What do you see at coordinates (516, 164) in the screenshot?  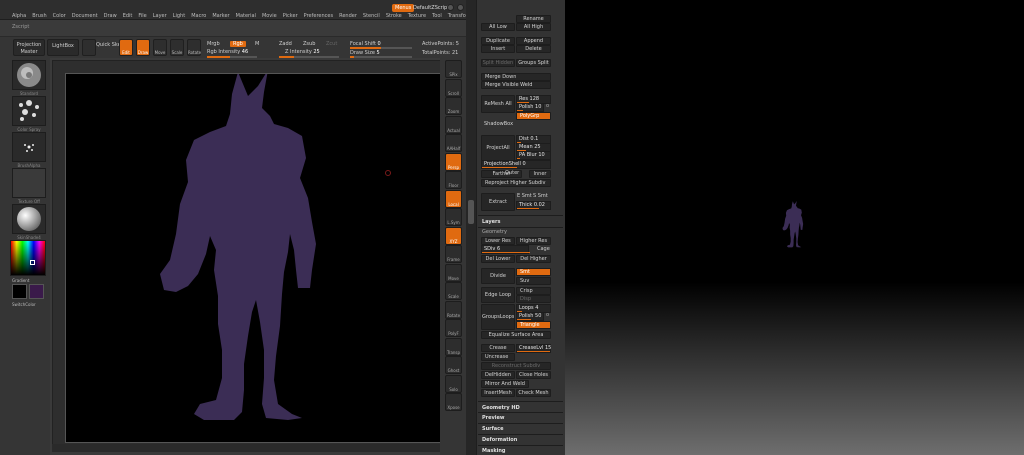 I see `projection-shell-slider: ProjectionShell 0` at bounding box center [516, 164].